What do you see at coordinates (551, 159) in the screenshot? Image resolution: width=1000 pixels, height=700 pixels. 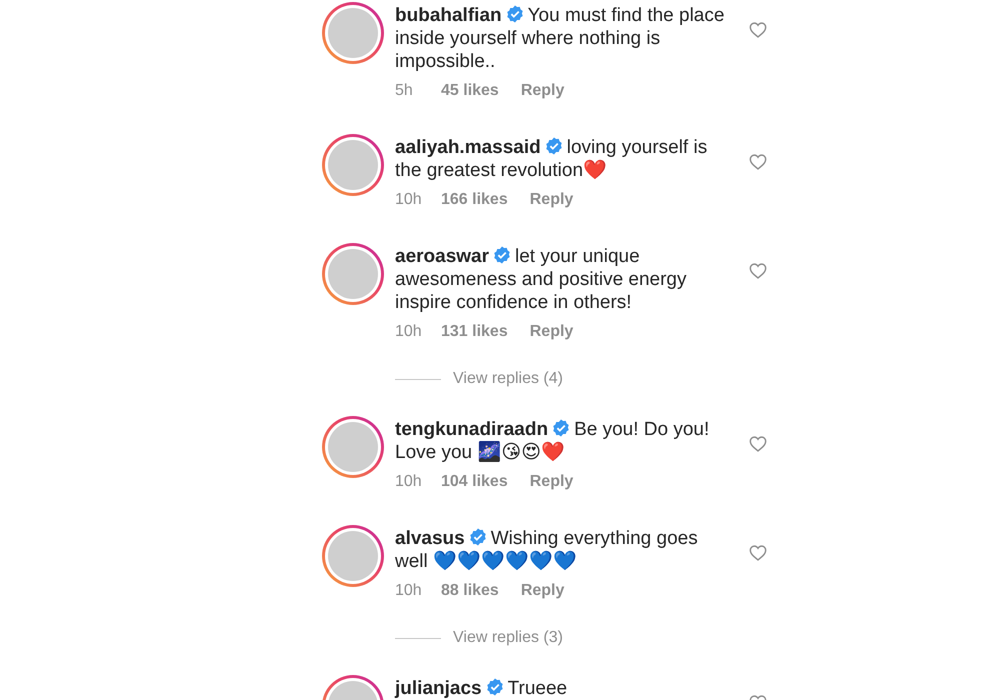 I see `comment-text: aaliyah.massaid loving yourself is the greatest revolution❤` at bounding box center [551, 159].